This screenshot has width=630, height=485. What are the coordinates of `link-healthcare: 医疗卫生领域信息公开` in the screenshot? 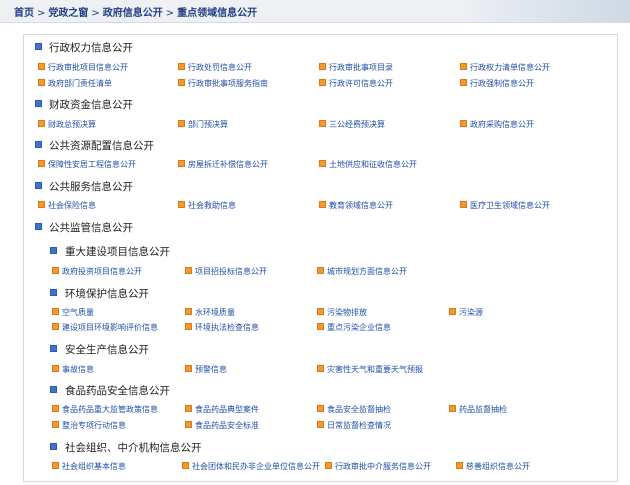 It's located at (505, 205).